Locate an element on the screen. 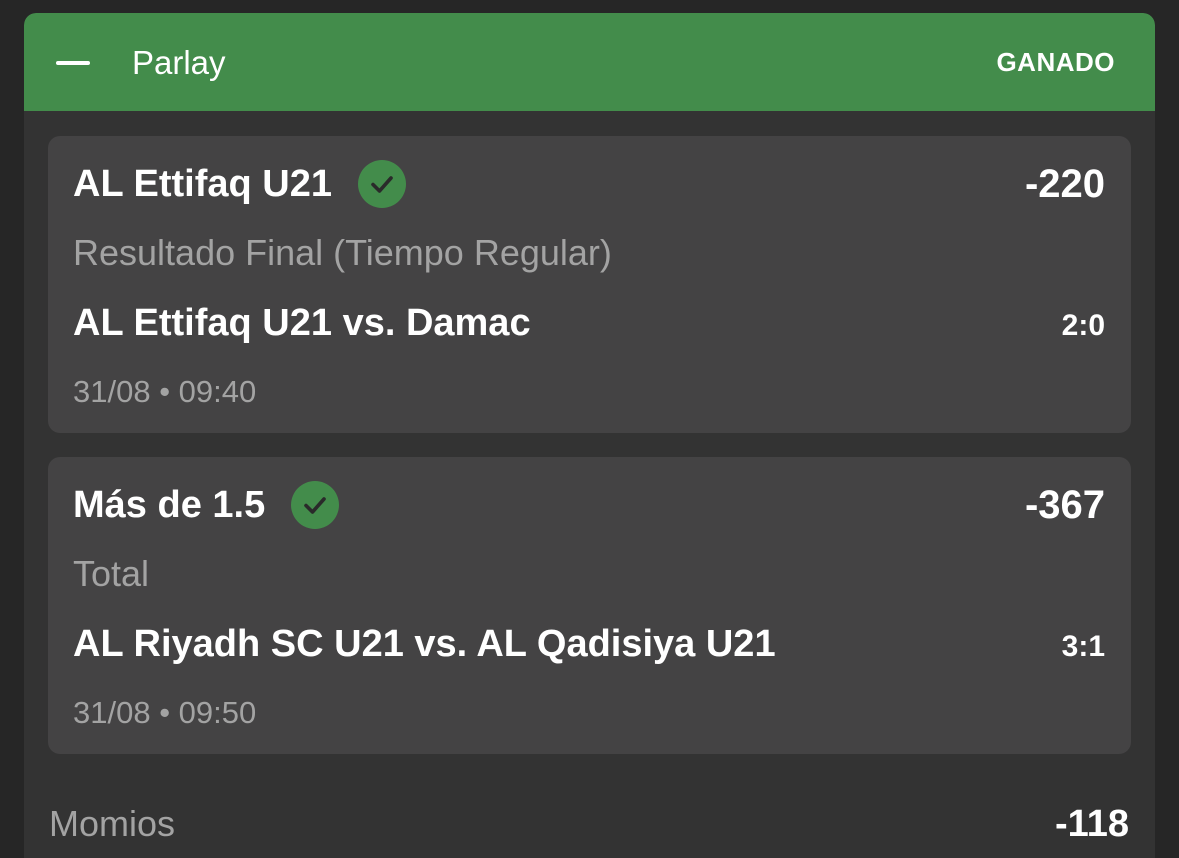 The width and height of the screenshot is (1179, 858). selection-name: AL Ettifaq U21 is located at coordinates (203, 184).